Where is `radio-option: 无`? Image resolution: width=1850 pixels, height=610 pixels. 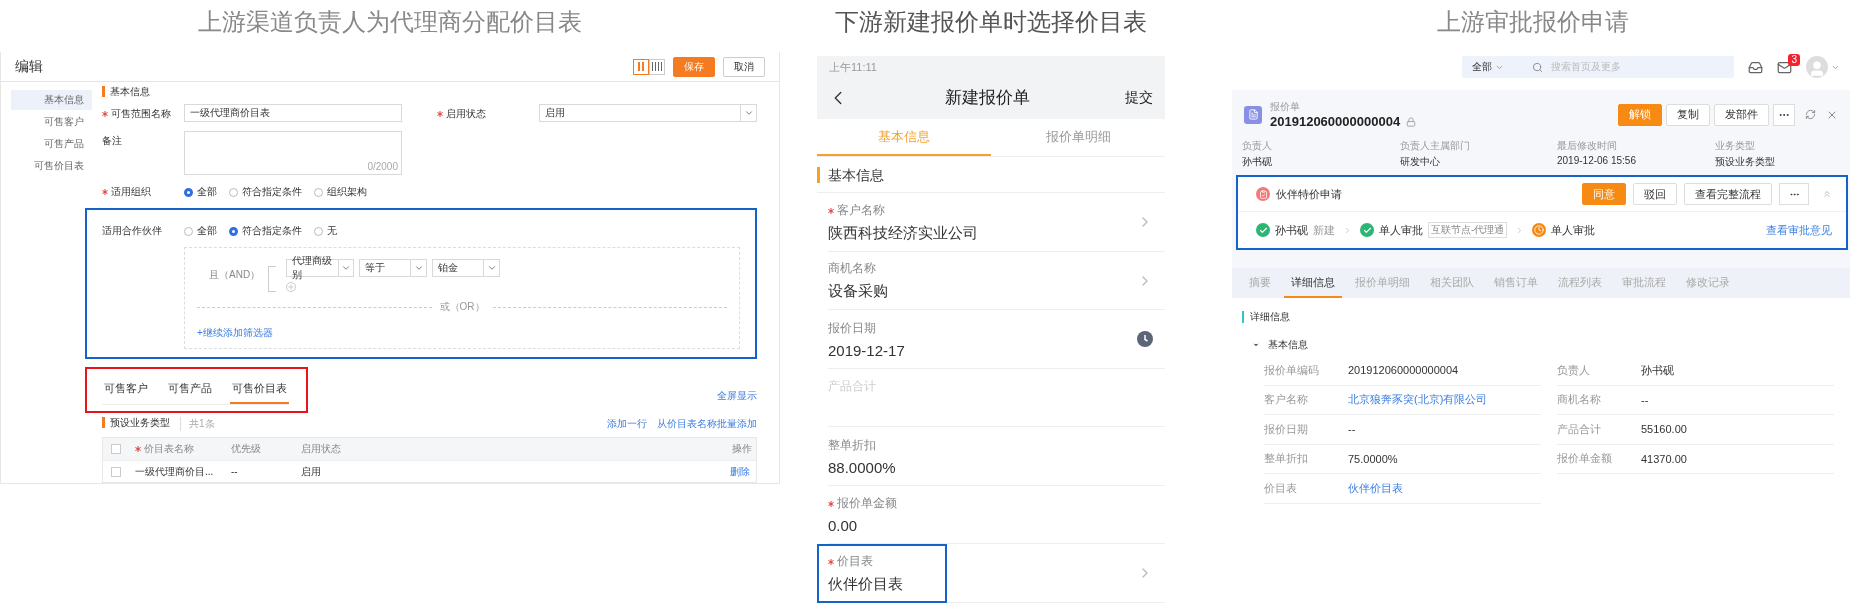
radio-option: 无 is located at coordinates (325, 231).